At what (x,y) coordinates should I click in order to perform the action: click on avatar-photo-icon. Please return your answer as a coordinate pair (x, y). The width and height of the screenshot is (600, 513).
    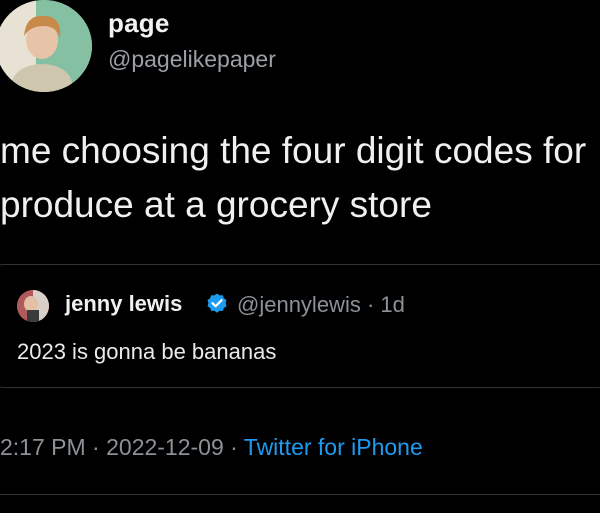
    Looking at the image, I should click on (46, 46).